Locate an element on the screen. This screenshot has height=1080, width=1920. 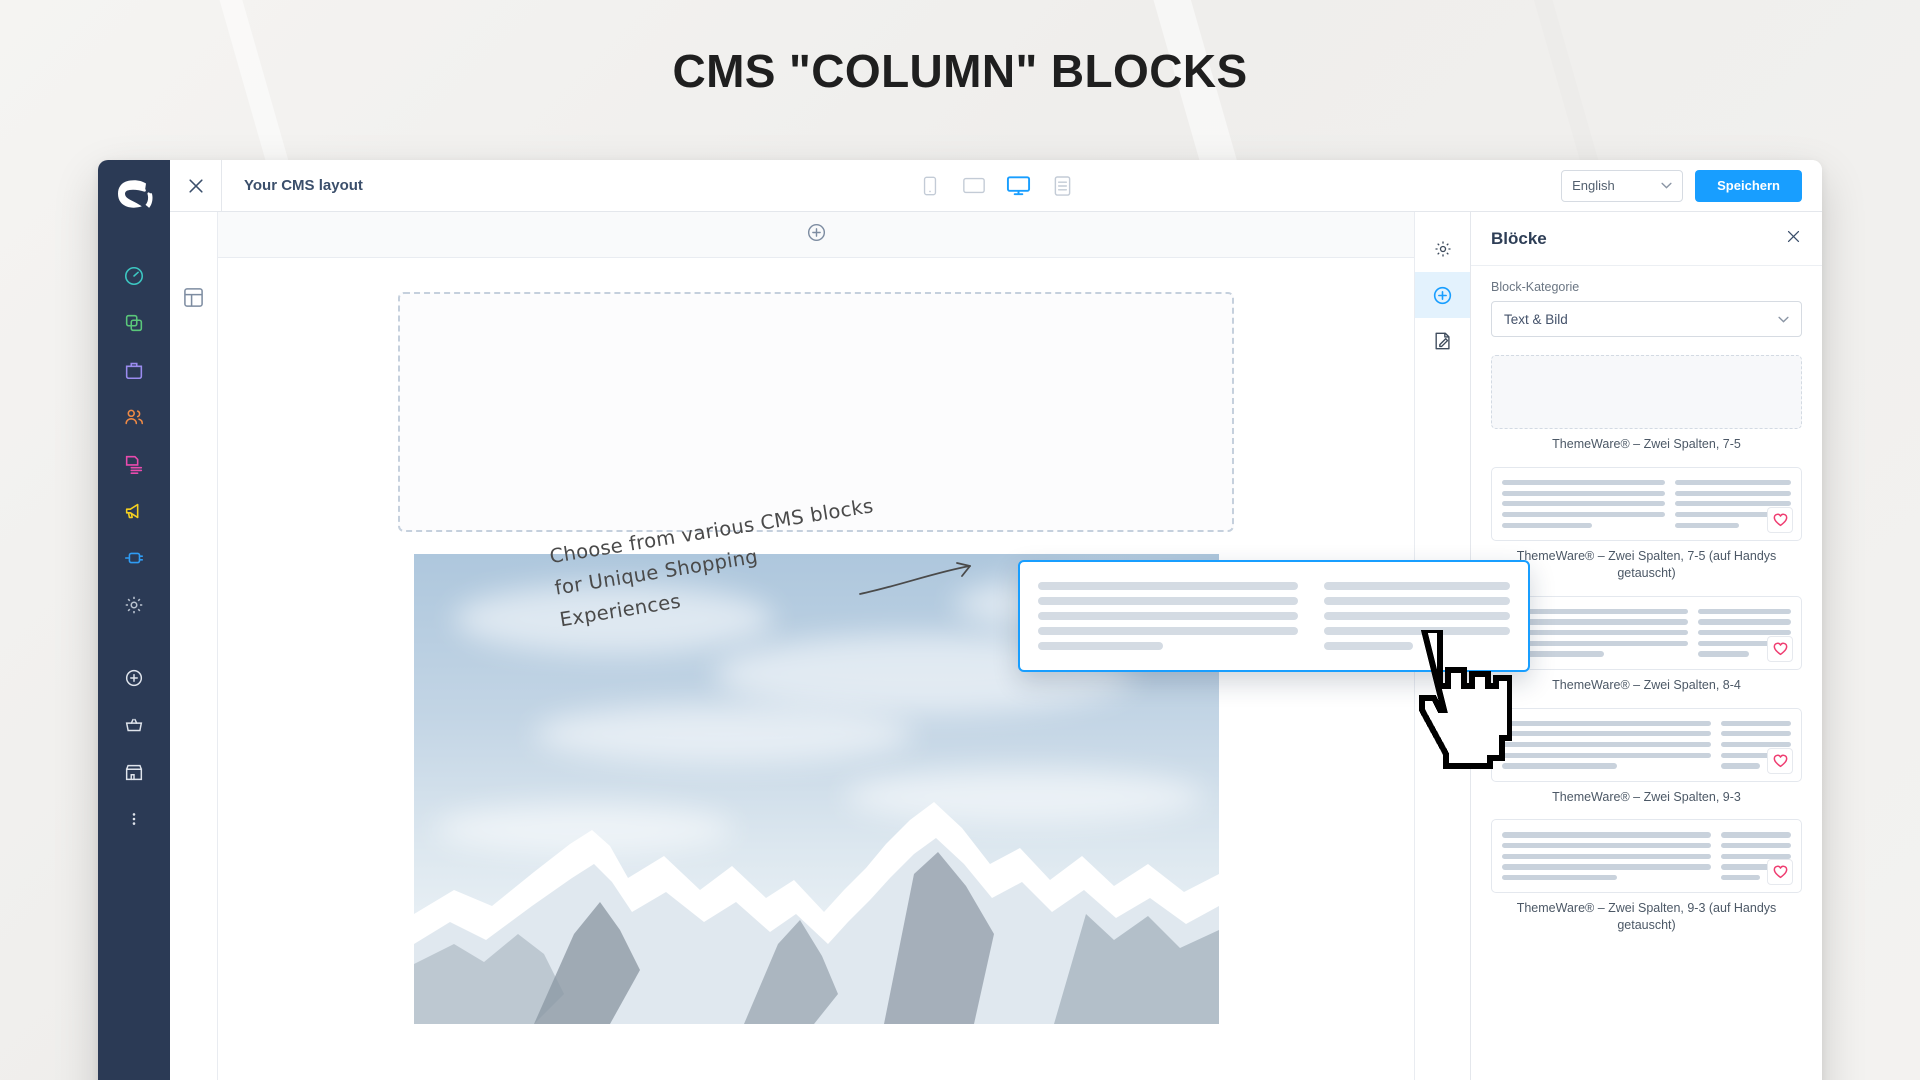
tablet-icon is located at coordinates (974, 186).